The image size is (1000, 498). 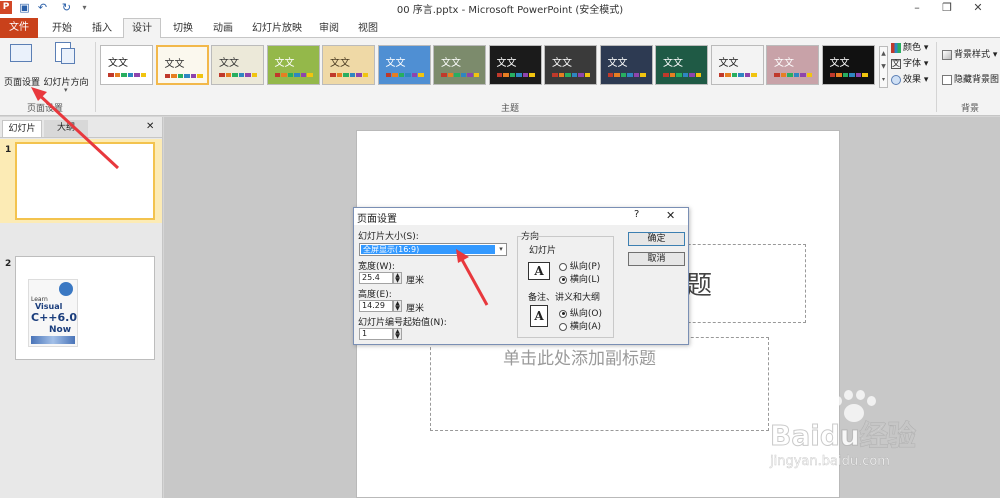 What do you see at coordinates (223, 28) in the screenshot?
I see `tab-animations: 动画` at bounding box center [223, 28].